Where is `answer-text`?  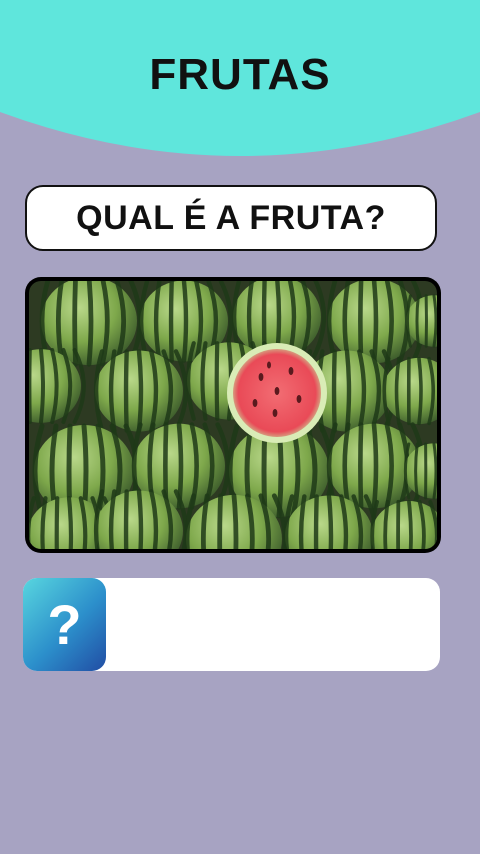 answer-text is located at coordinates (270, 625).